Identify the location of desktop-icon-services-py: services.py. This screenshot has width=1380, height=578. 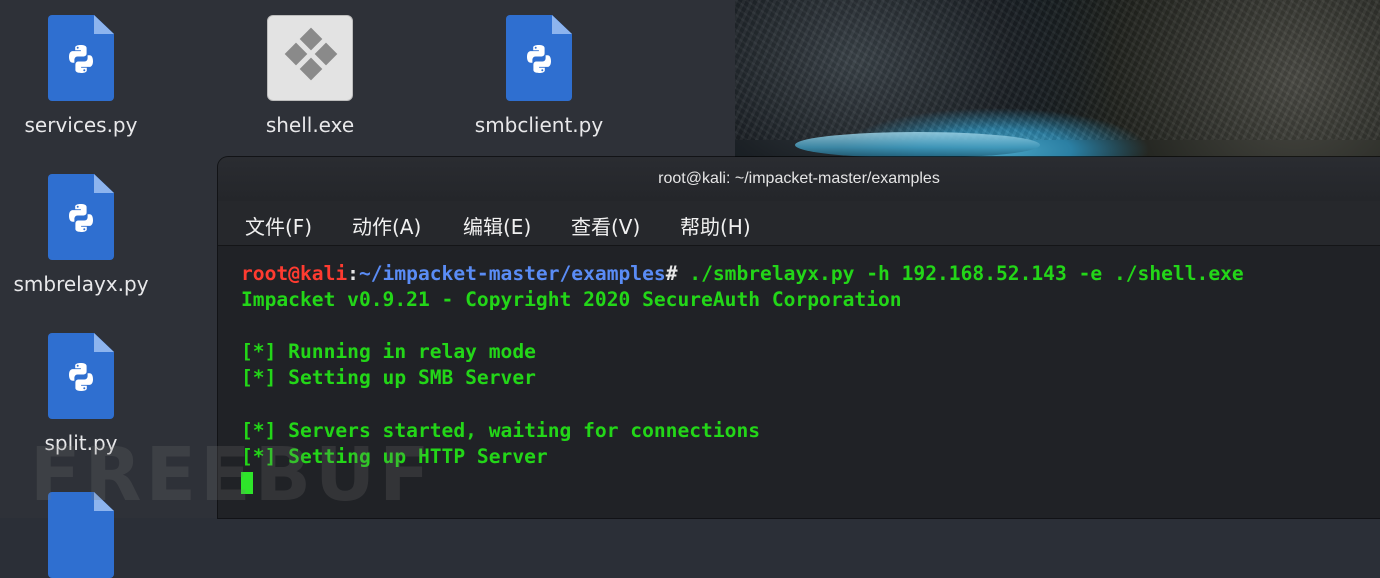
(81, 76).